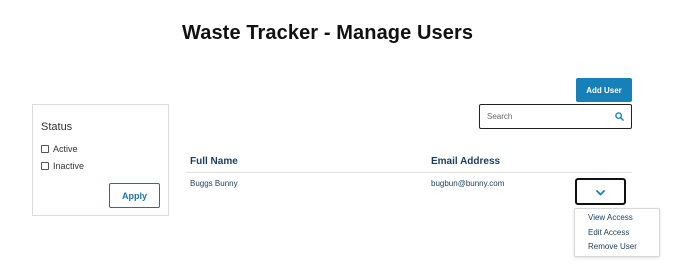 The height and width of the screenshot is (271, 680). What do you see at coordinates (612, 246) in the screenshot?
I see `menu-item-remove-user: Remove User` at bounding box center [612, 246].